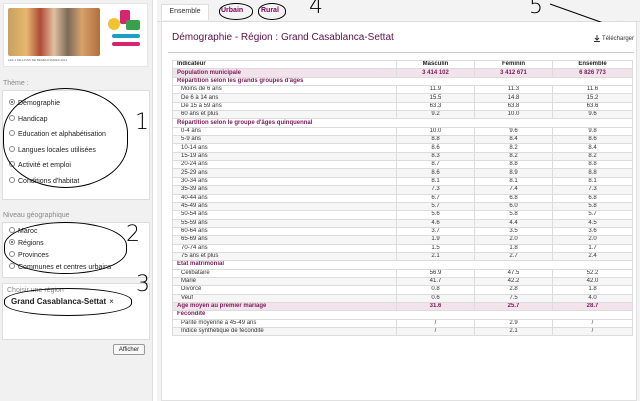  Describe the element at coordinates (129, 349) in the screenshot. I see `afficher-button: Afficher` at that location.